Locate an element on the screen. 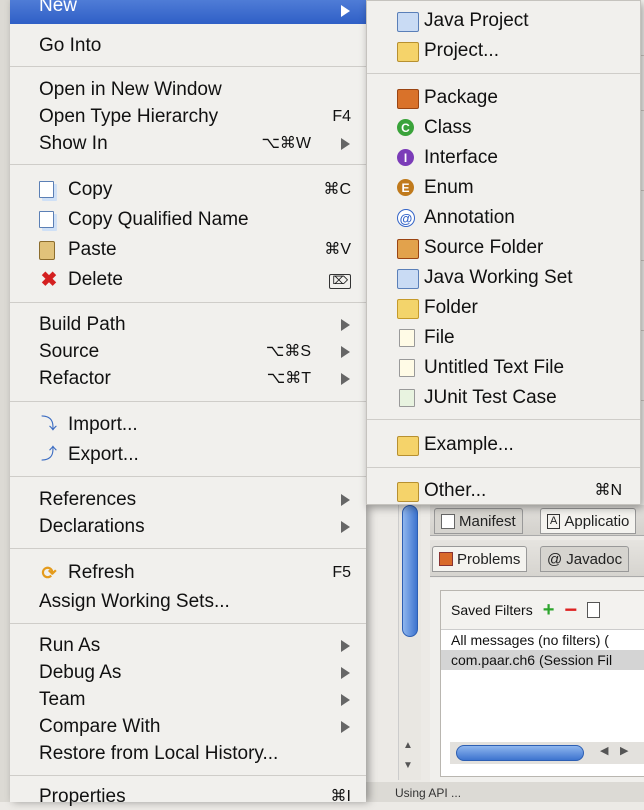 This screenshot has width=644, height=810. scroll-left-icon: ◀ is located at coordinates (604, 750).